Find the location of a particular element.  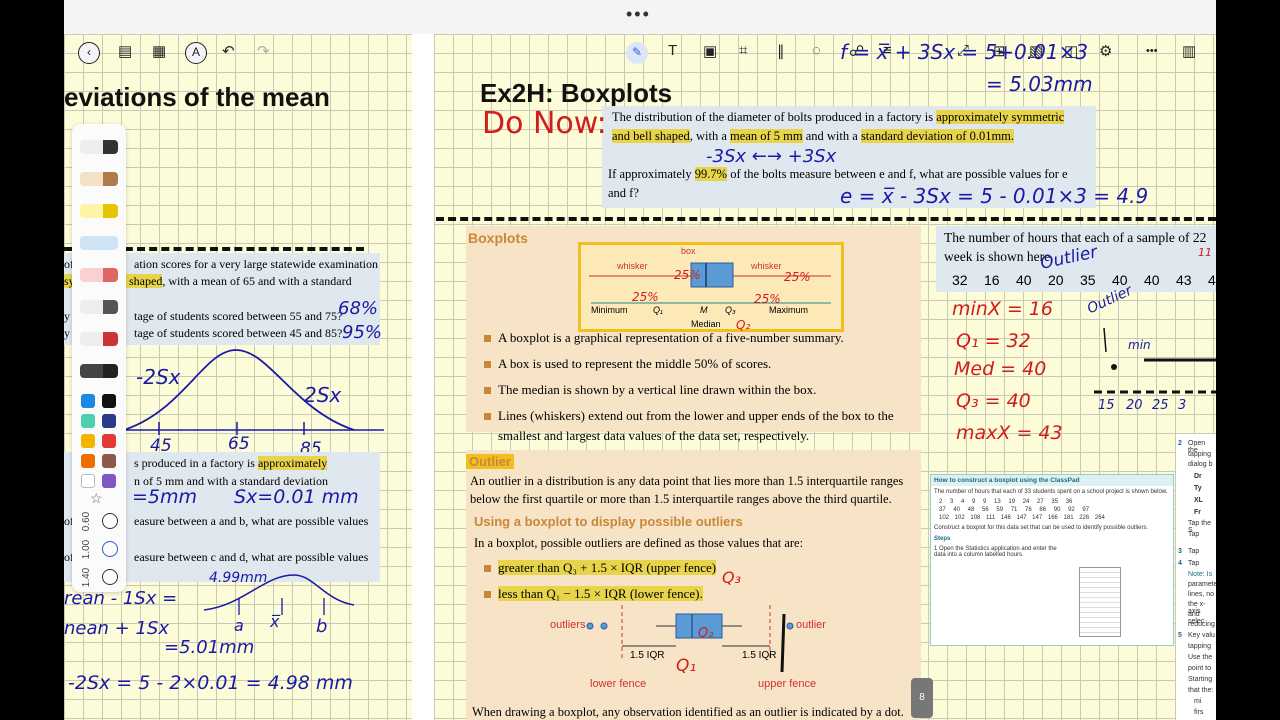

ink-25-a: 25% is located at coordinates (687, 275).